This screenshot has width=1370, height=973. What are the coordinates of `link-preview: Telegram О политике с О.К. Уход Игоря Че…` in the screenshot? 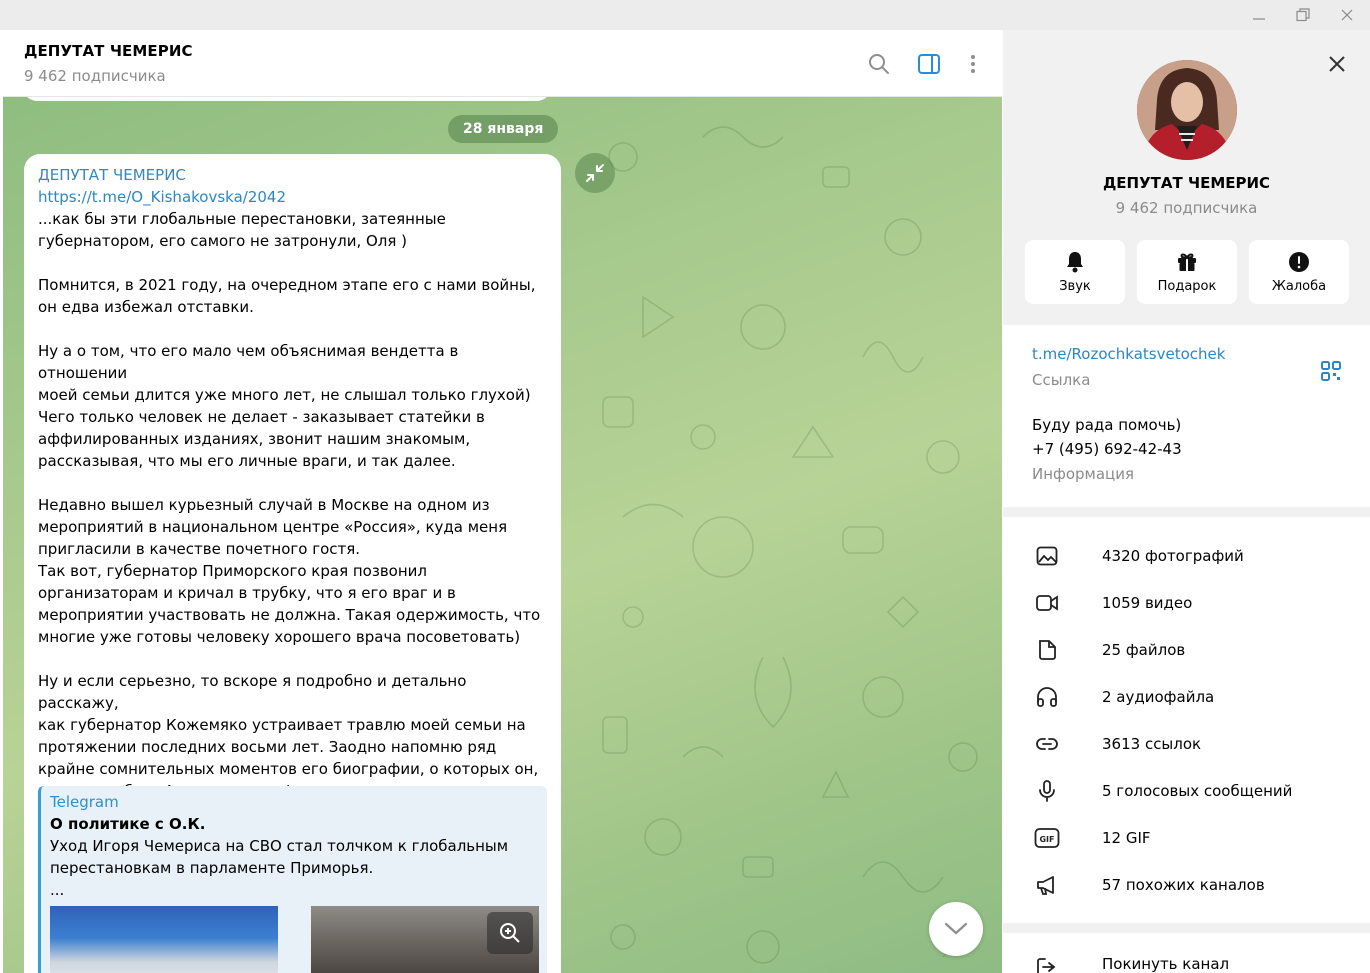 It's located at (292, 879).